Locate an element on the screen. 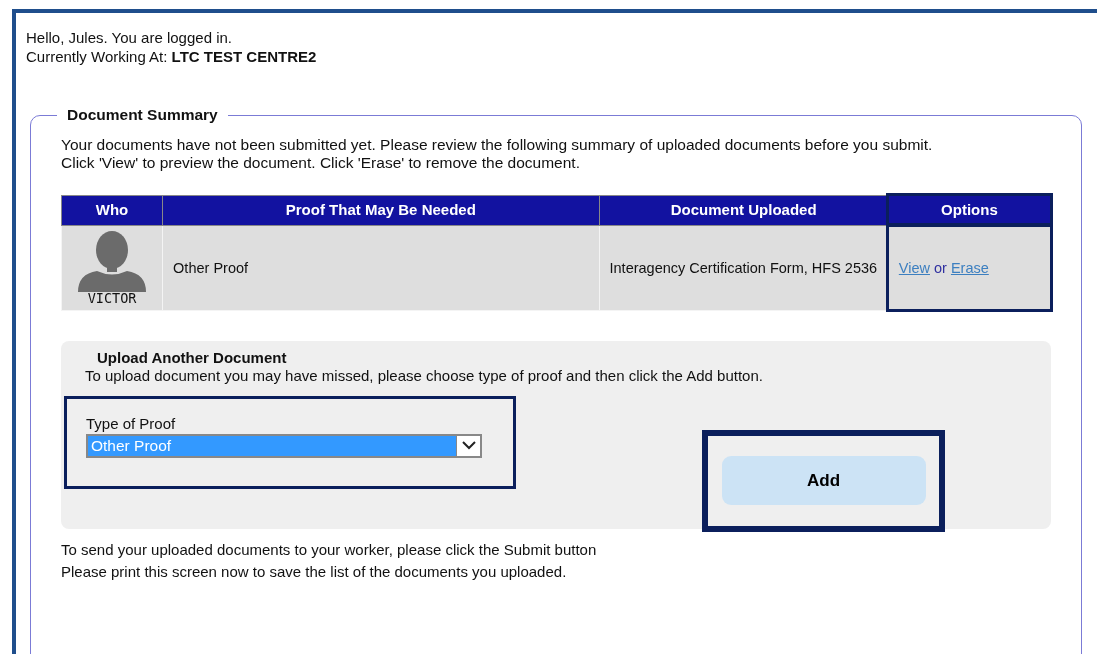 The height and width of the screenshot is (654, 1097). erase-link: Erase is located at coordinates (969, 267).